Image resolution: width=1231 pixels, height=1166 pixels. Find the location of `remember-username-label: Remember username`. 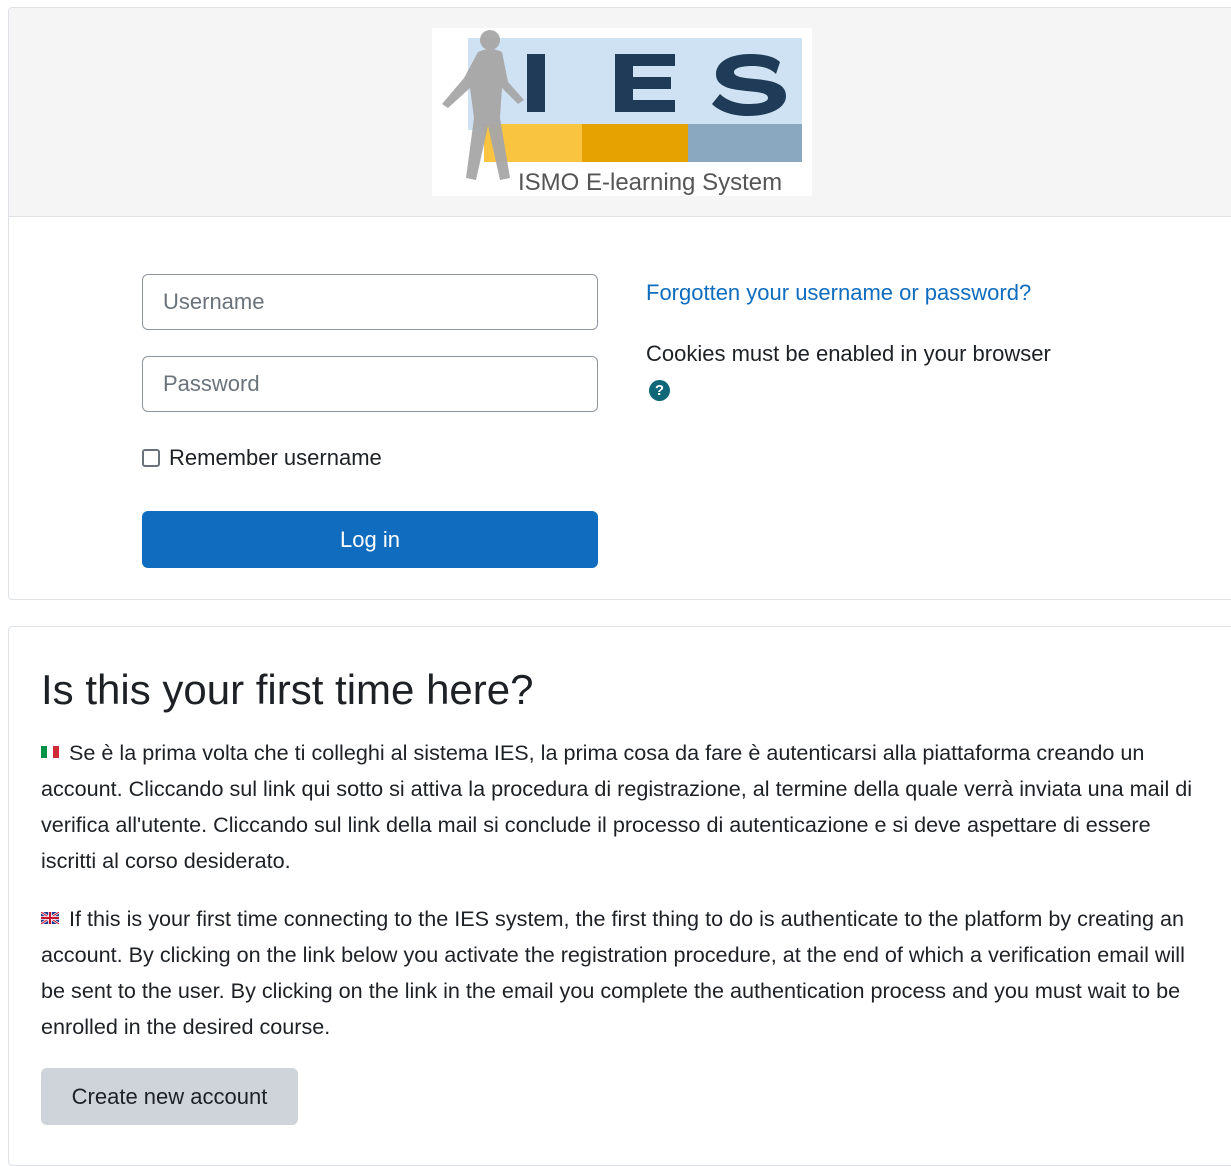

remember-username-label: Remember username is located at coordinates (275, 457).